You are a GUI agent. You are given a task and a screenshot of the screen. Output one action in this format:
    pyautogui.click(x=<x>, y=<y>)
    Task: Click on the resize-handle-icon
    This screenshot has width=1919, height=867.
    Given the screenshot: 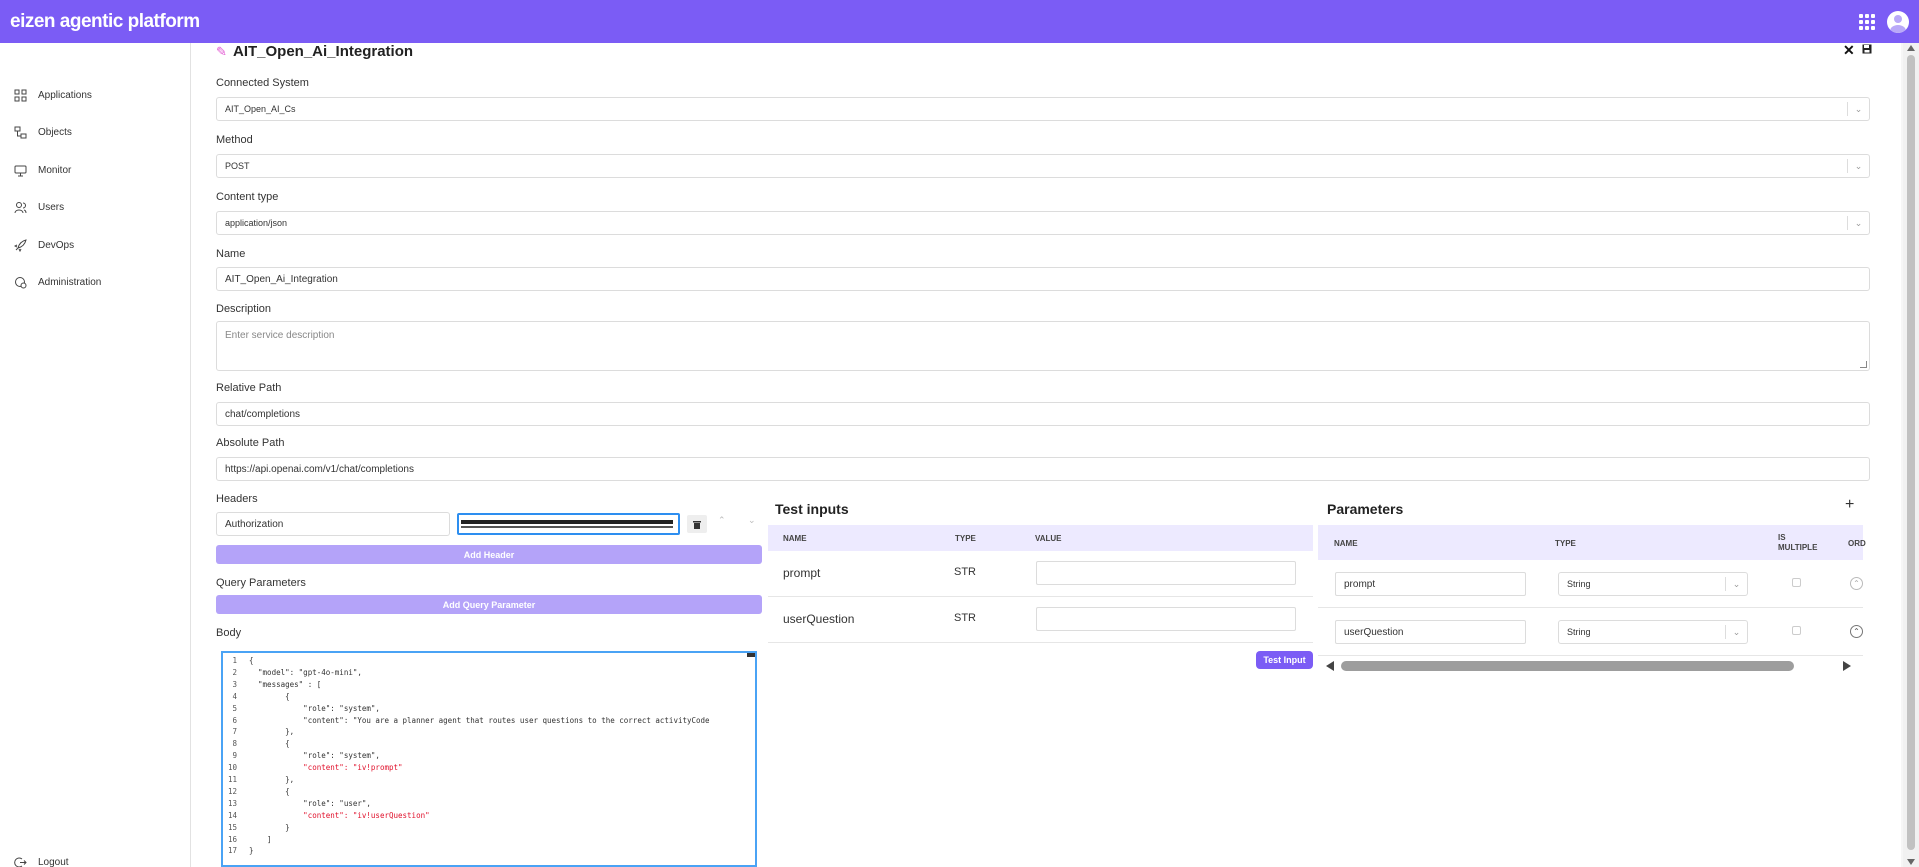 What is the action you would take?
    pyautogui.click(x=1863, y=364)
    